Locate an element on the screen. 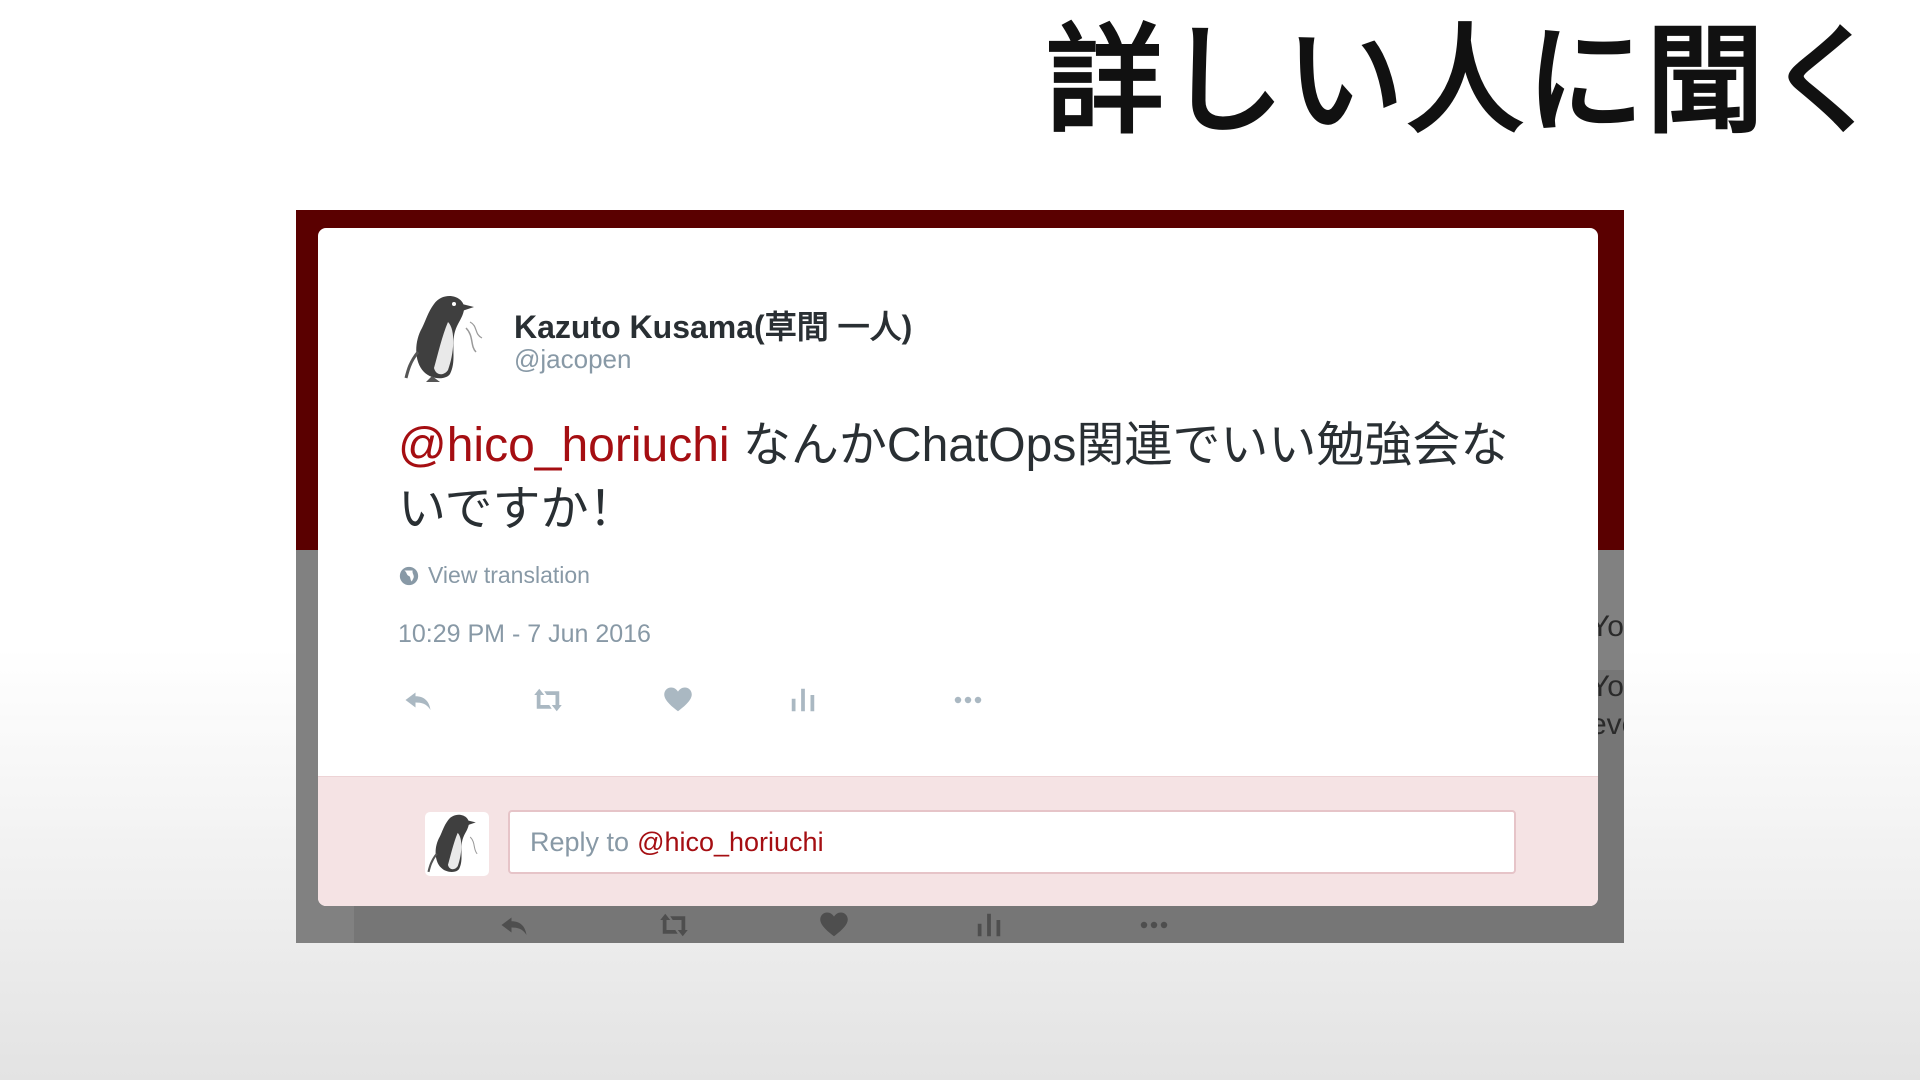  author-name: Kazuto Kusama(草間 一人) is located at coordinates (713, 325).